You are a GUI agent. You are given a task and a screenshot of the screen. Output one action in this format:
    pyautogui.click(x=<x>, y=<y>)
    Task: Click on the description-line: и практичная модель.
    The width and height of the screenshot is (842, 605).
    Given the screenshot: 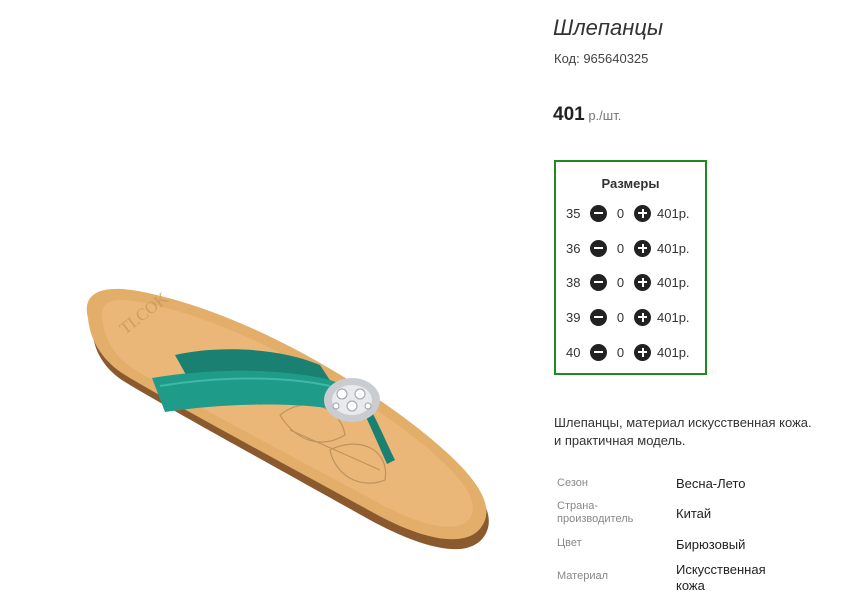 What is the action you would take?
    pyautogui.click(x=620, y=440)
    